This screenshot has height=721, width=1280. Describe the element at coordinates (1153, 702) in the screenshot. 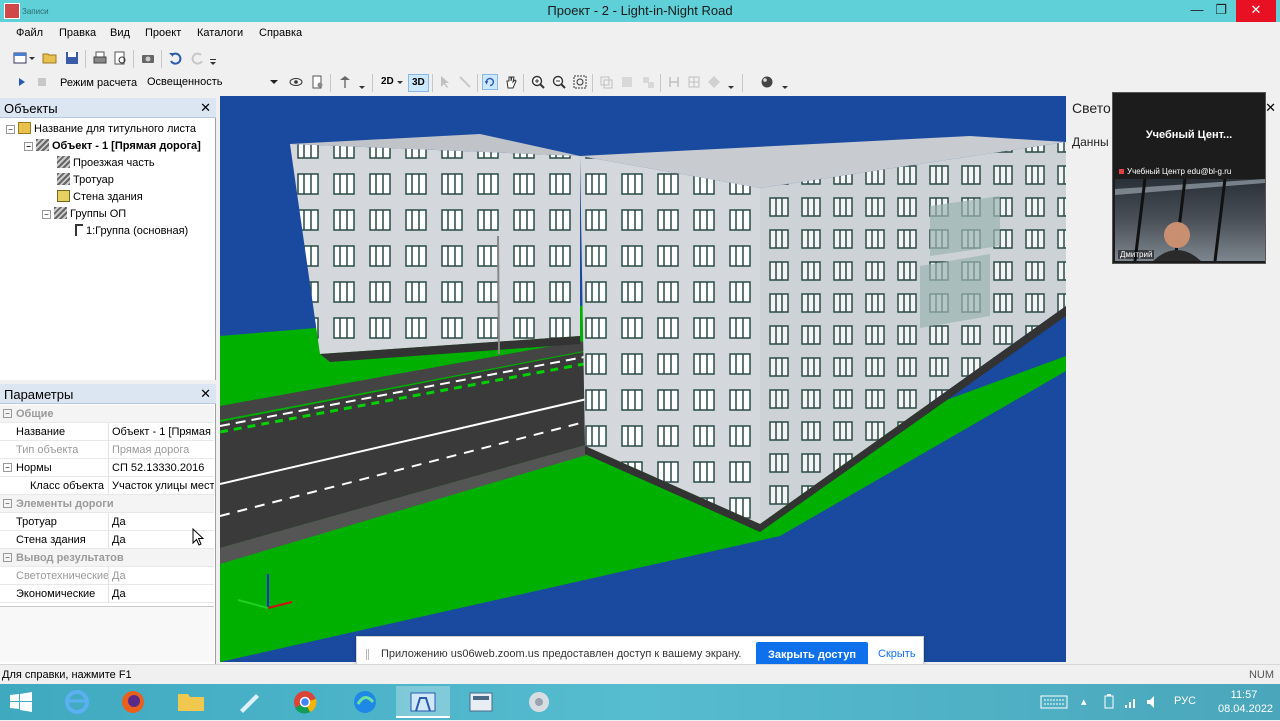

I see `volume-icon` at that location.